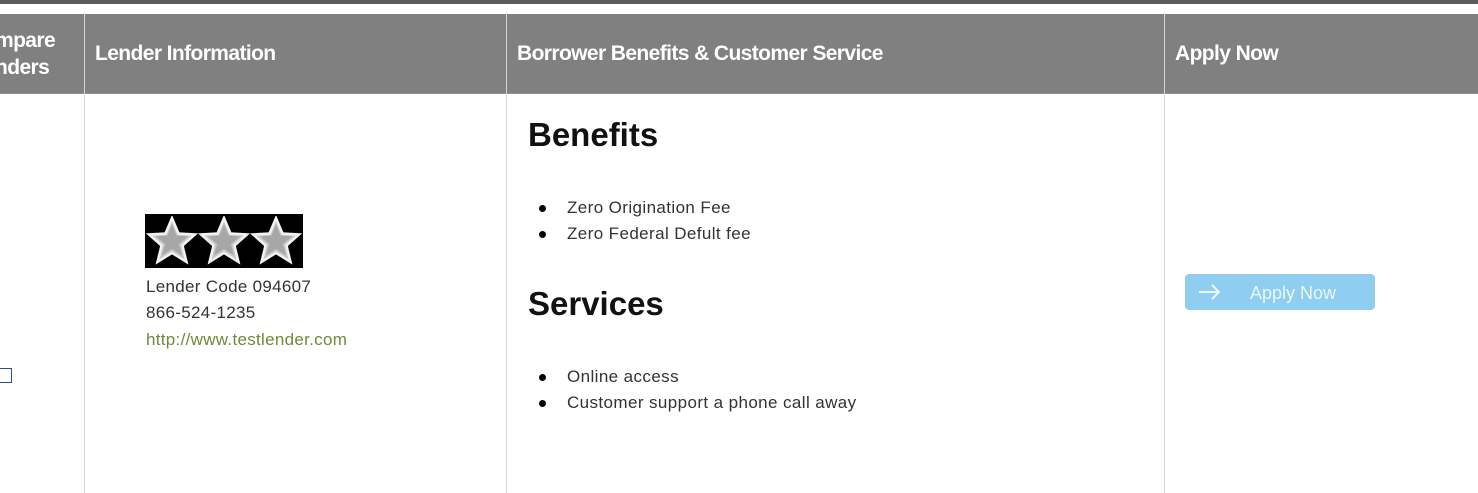 This screenshot has height=493, width=1478. What do you see at coordinates (623, 376) in the screenshot?
I see `list-item-text: Online access` at bounding box center [623, 376].